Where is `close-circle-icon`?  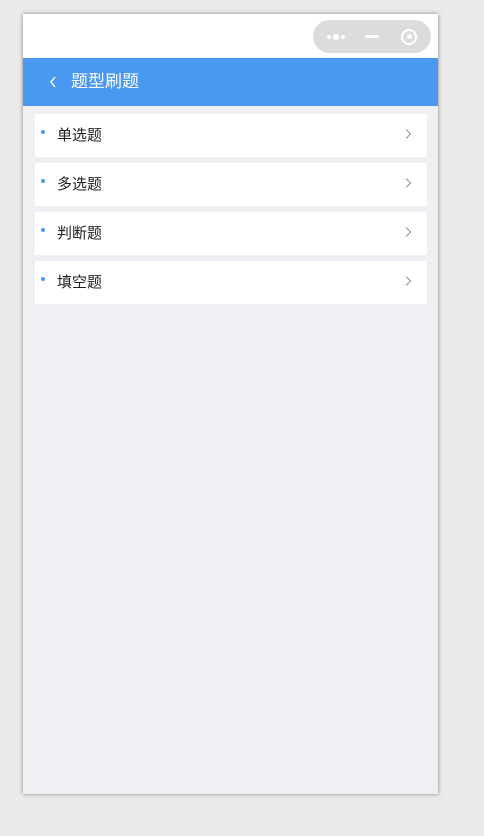 close-circle-icon is located at coordinates (409, 36).